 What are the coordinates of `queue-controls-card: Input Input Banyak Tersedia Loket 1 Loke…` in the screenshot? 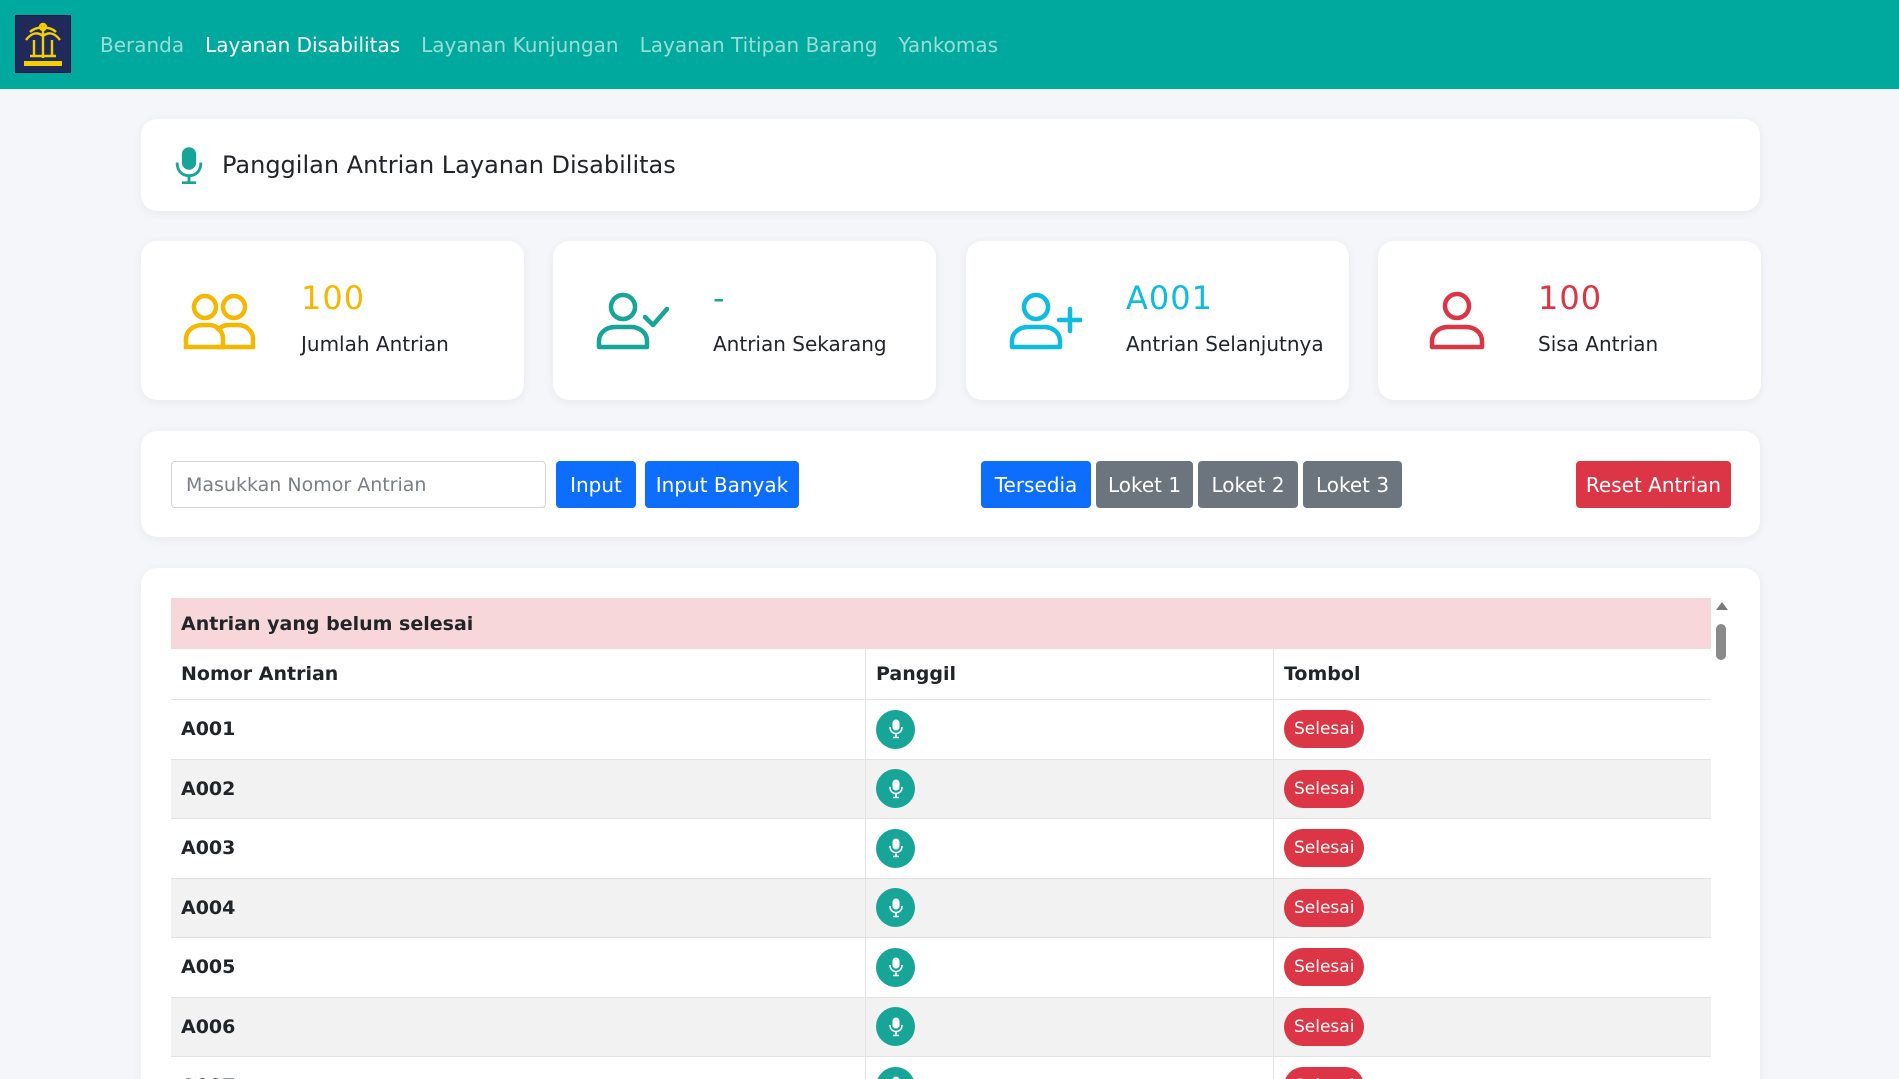 It's located at (950, 484).